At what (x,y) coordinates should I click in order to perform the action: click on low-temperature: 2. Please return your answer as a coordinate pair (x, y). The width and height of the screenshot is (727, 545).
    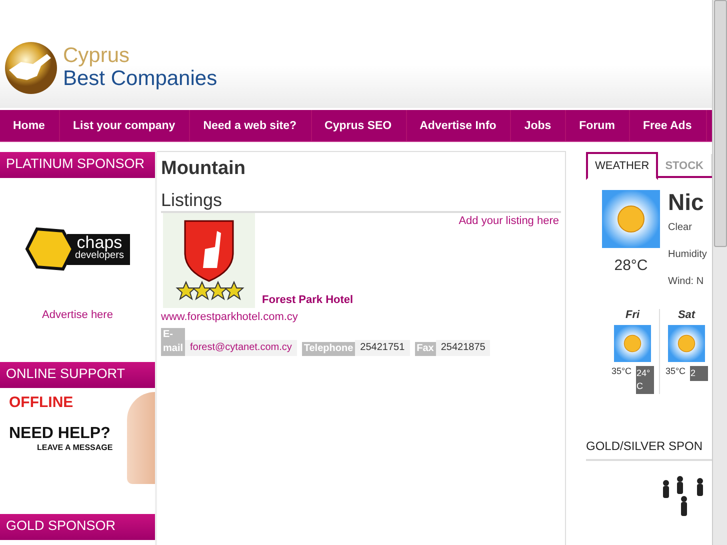
    Looking at the image, I should click on (699, 373).